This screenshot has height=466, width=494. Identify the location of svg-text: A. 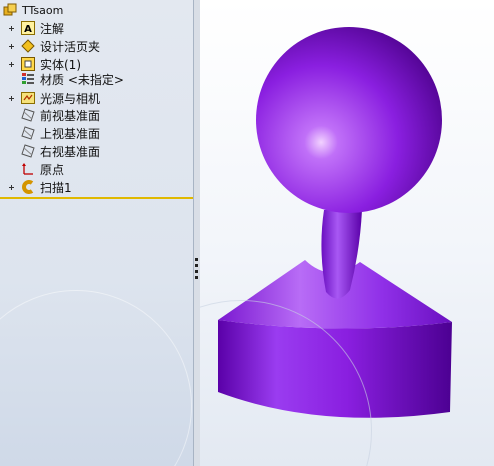
(28, 29).